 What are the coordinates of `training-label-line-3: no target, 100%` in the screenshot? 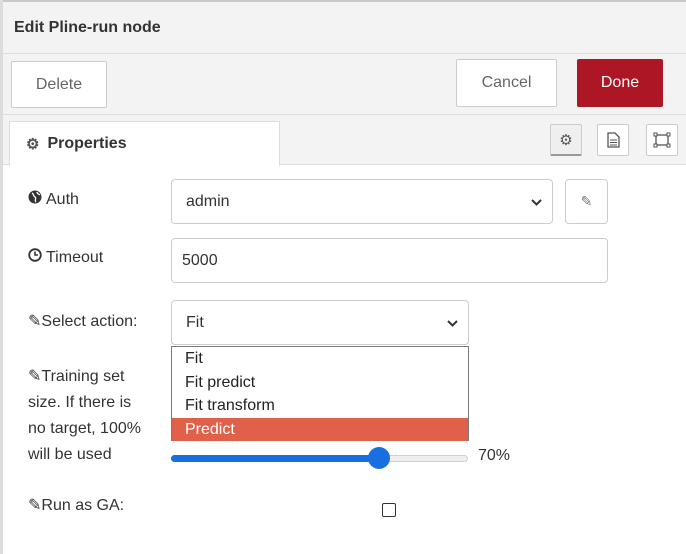 It's located at (84, 428).